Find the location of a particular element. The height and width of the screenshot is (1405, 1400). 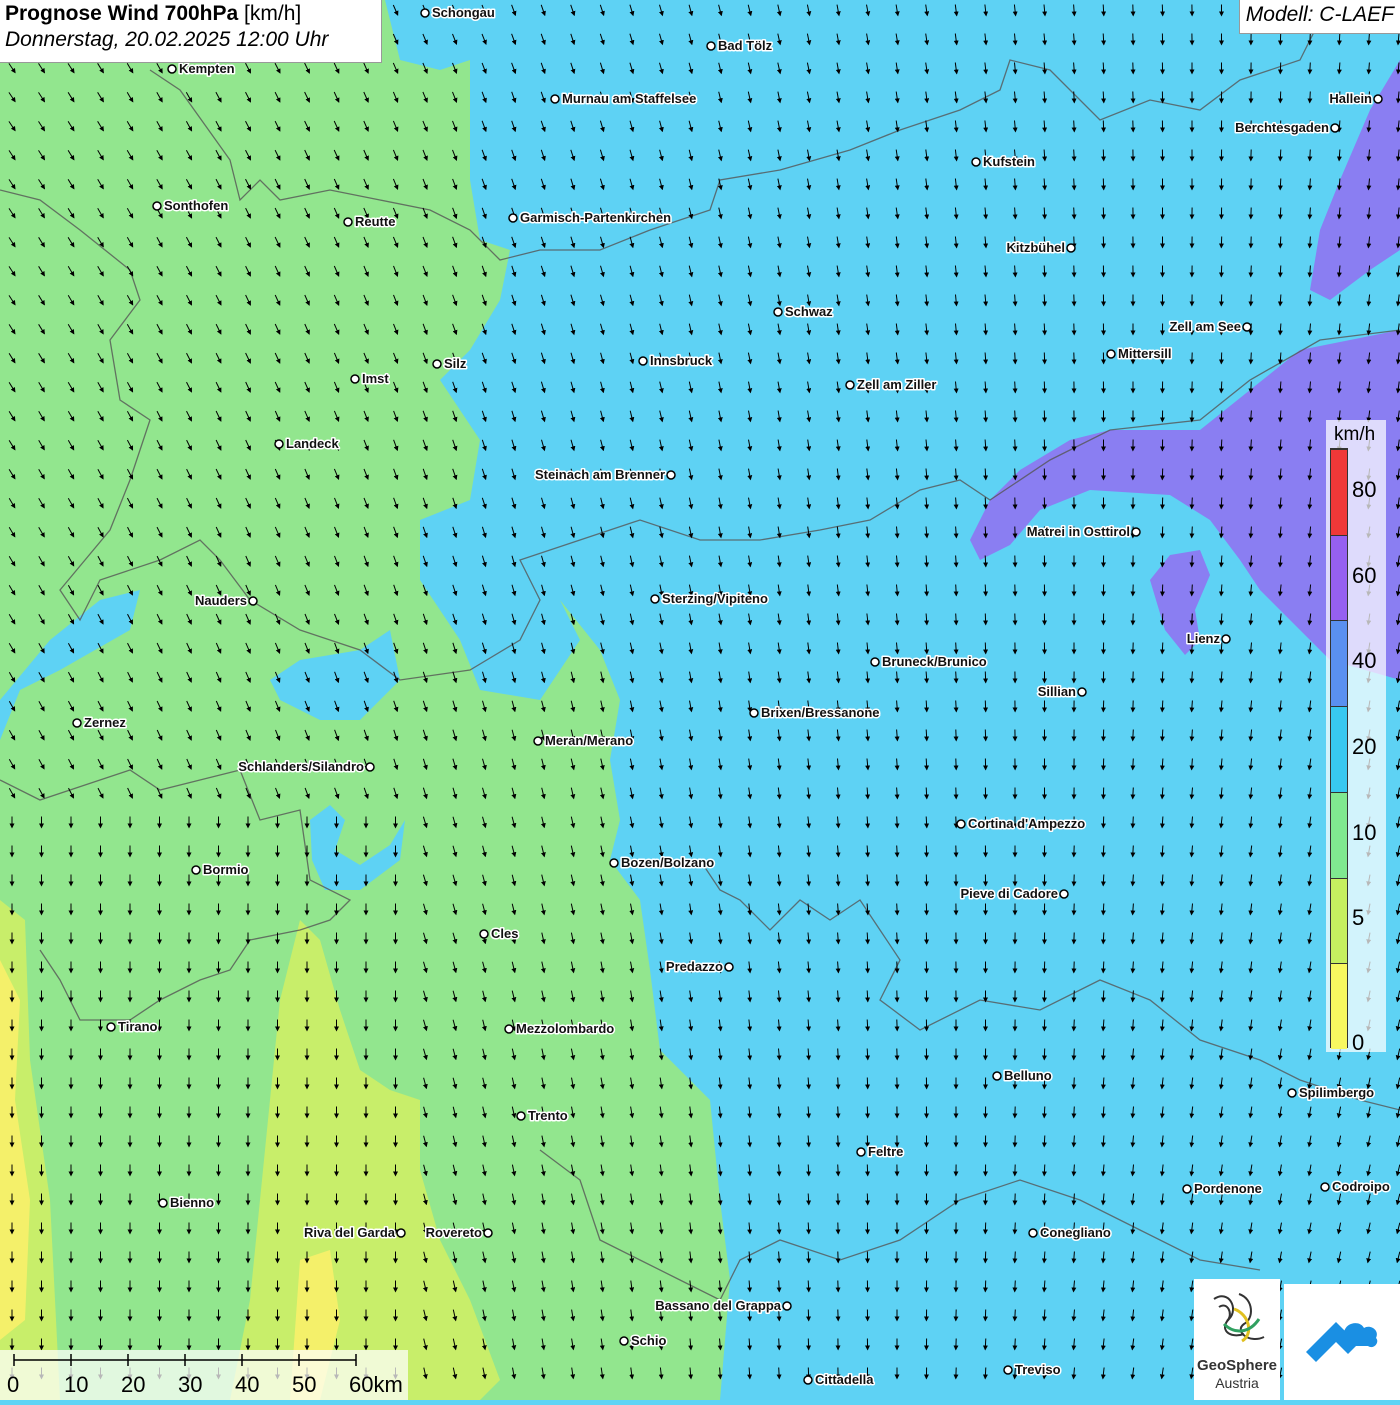

city-marker: Kitzbühel is located at coordinates (1041, 247).